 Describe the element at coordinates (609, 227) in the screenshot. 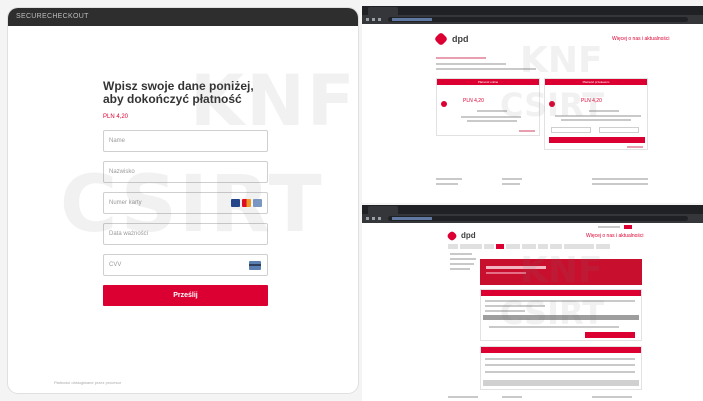

I see `top-util-line` at that location.